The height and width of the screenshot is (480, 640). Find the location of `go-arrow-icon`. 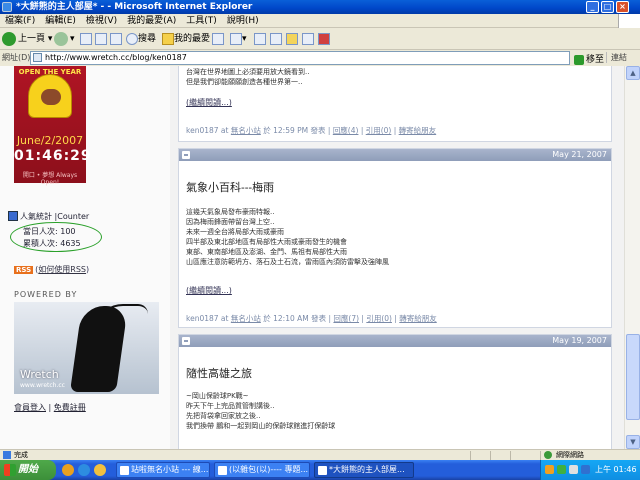

go-arrow-icon is located at coordinates (579, 59).